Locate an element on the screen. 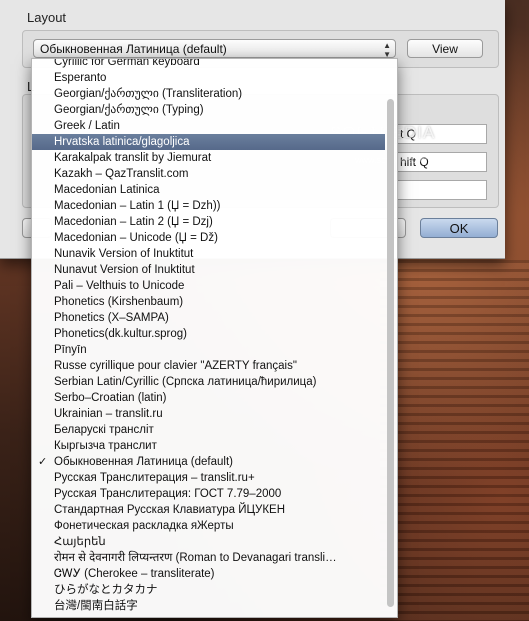 This screenshot has width=529, height=621. menu-item: Macedonian – Latin 2 (Џ = Dzj) is located at coordinates (208, 222).